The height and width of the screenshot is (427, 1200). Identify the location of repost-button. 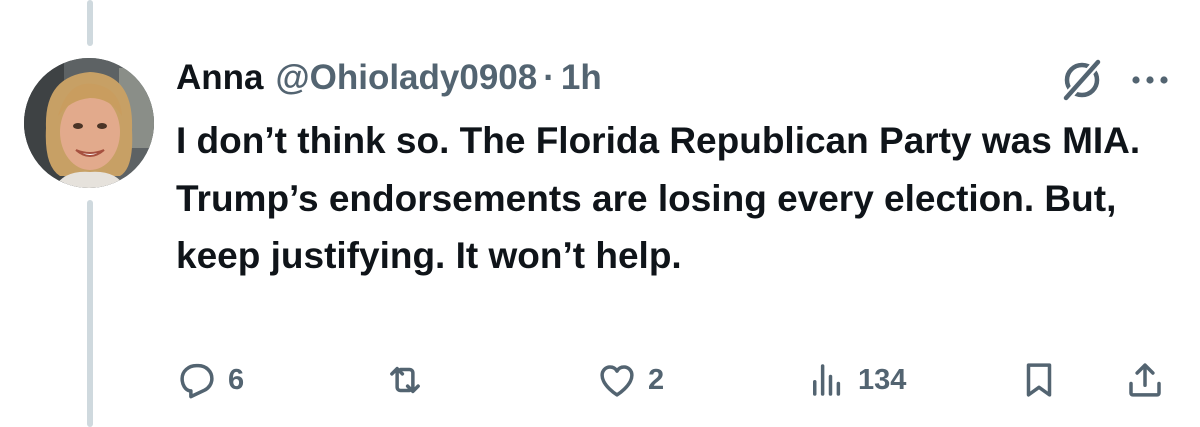
(410, 380).